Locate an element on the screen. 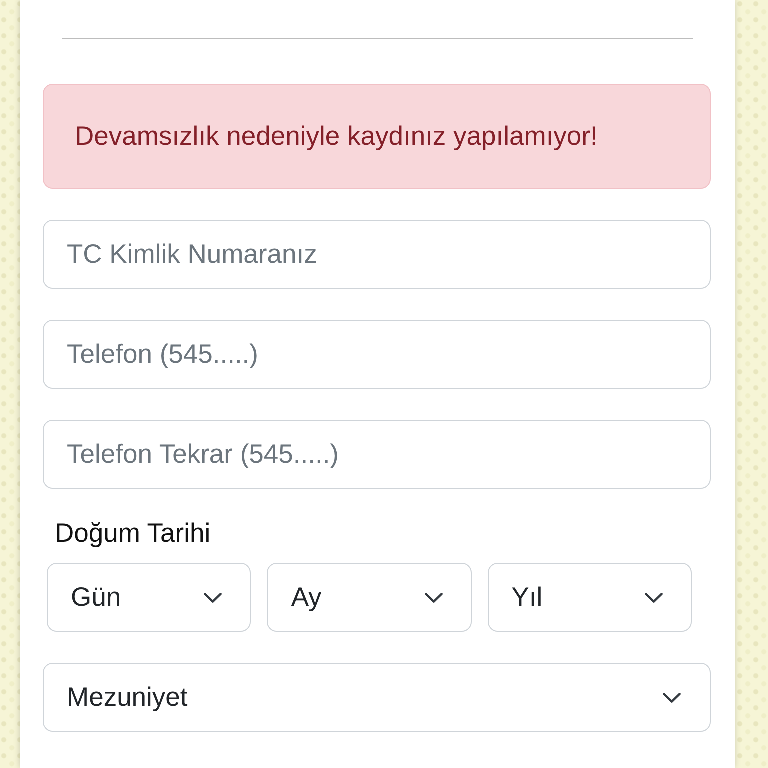 Image resolution: width=768 pixels, height=768 pixels. day-select: Gün is located at coordinates (149, 597).